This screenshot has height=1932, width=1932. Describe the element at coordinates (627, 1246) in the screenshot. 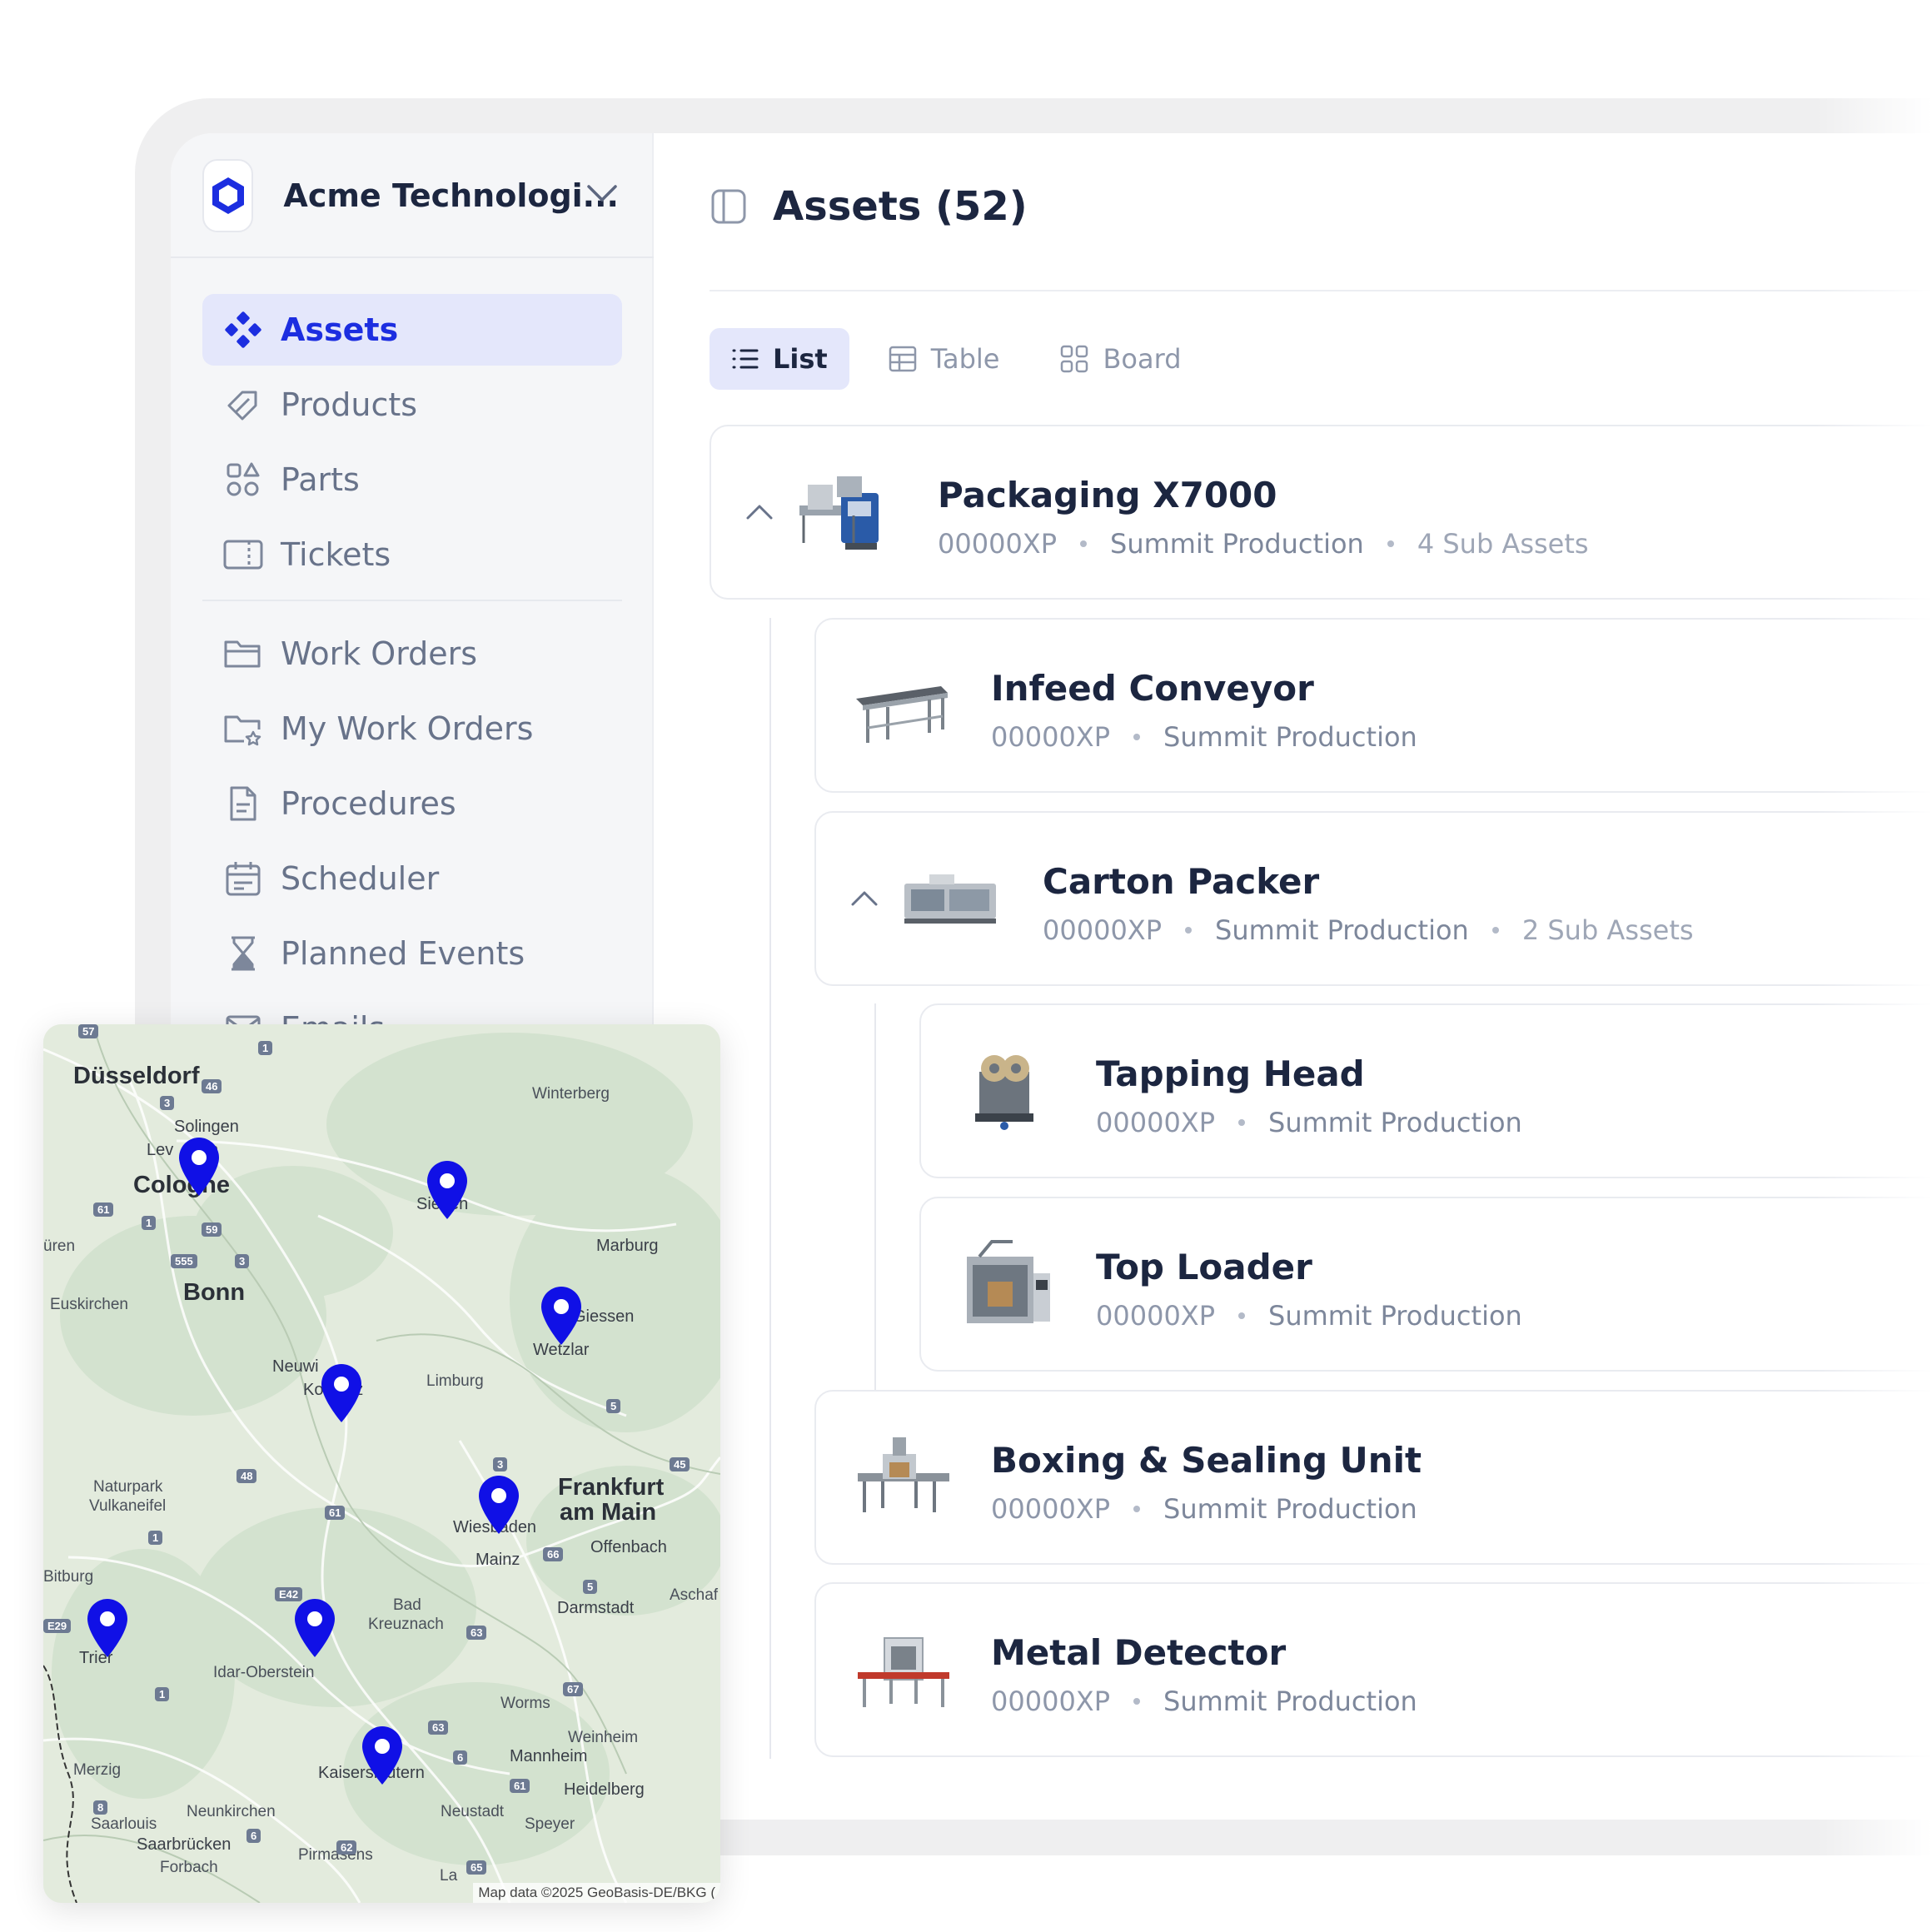

I see `map-city-label: Marburg` at that location.